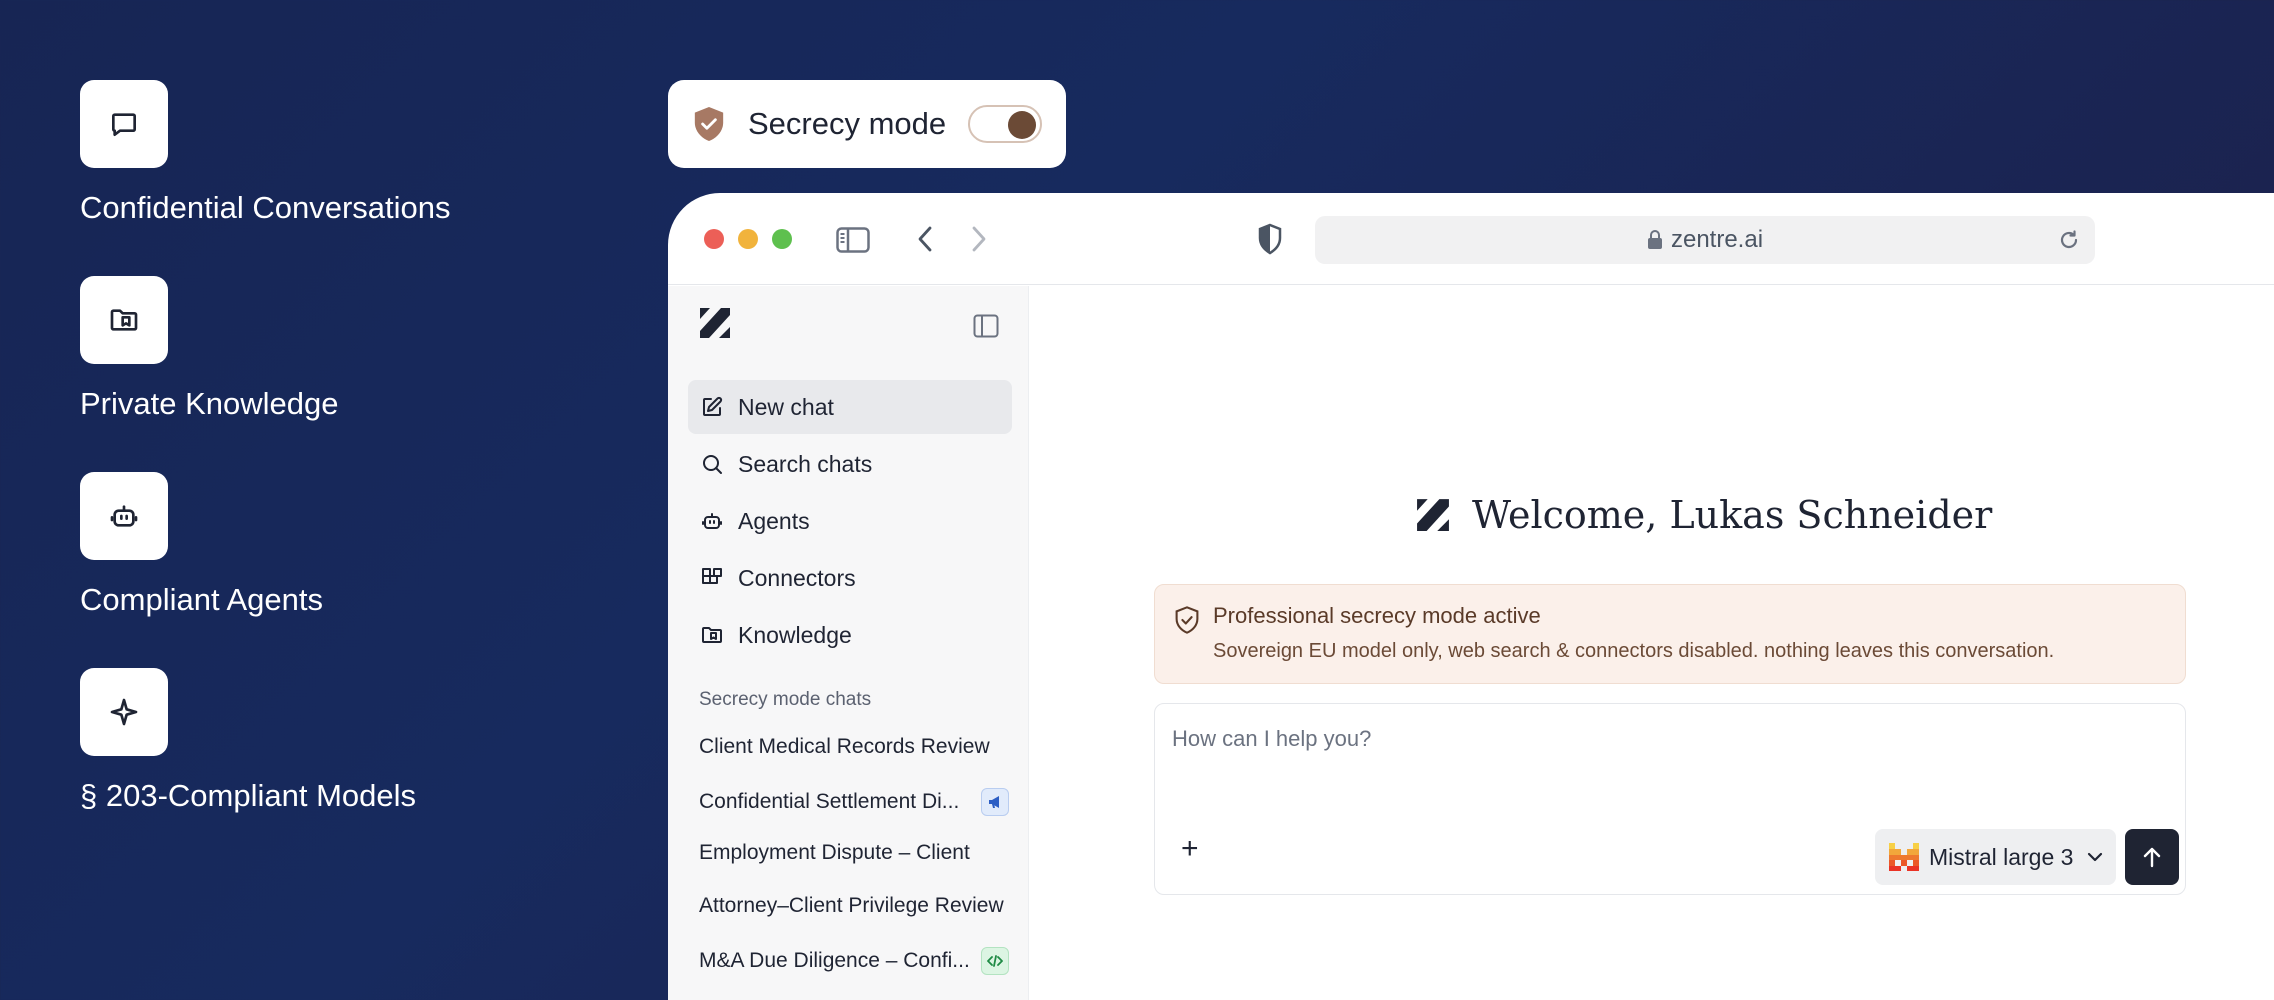 Image resolution: width=2274 pixels, height=1000 pixels. I want to click on chevron-down-icon, so click(2095, 857).